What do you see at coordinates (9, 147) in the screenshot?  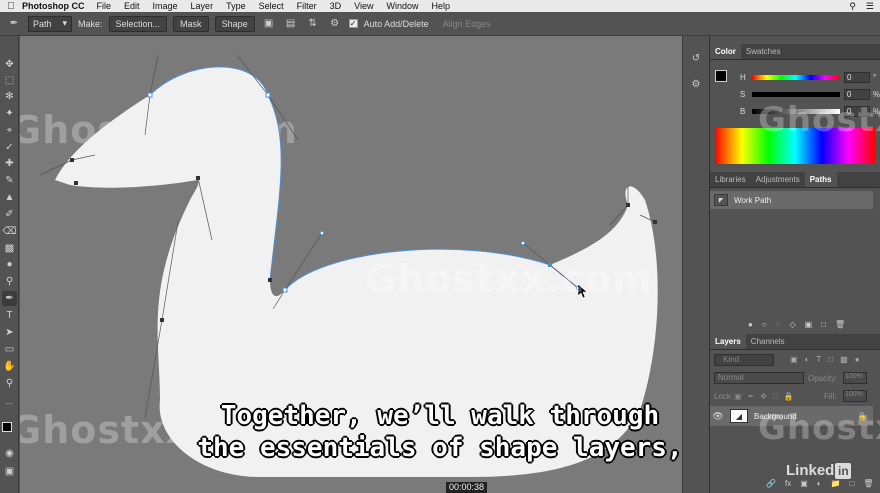 I see `eyedropper-tool-icon: ✓` at bounding box center [9, 147].